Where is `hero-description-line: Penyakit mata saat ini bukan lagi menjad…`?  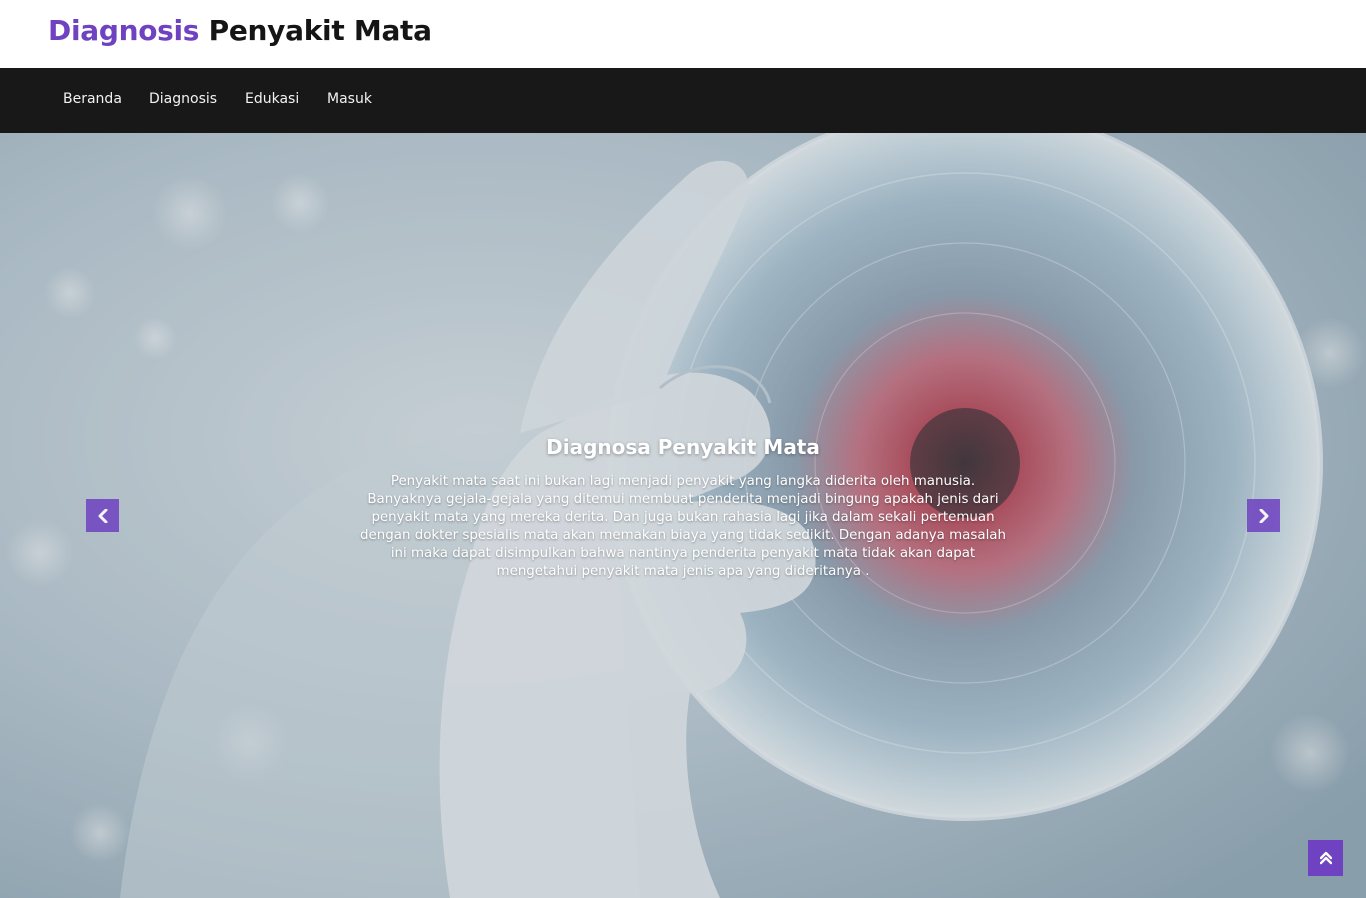 hero-description-line: Penyakit mata saat ini bukan lagi menjad… is located at coordinates (683, 481).